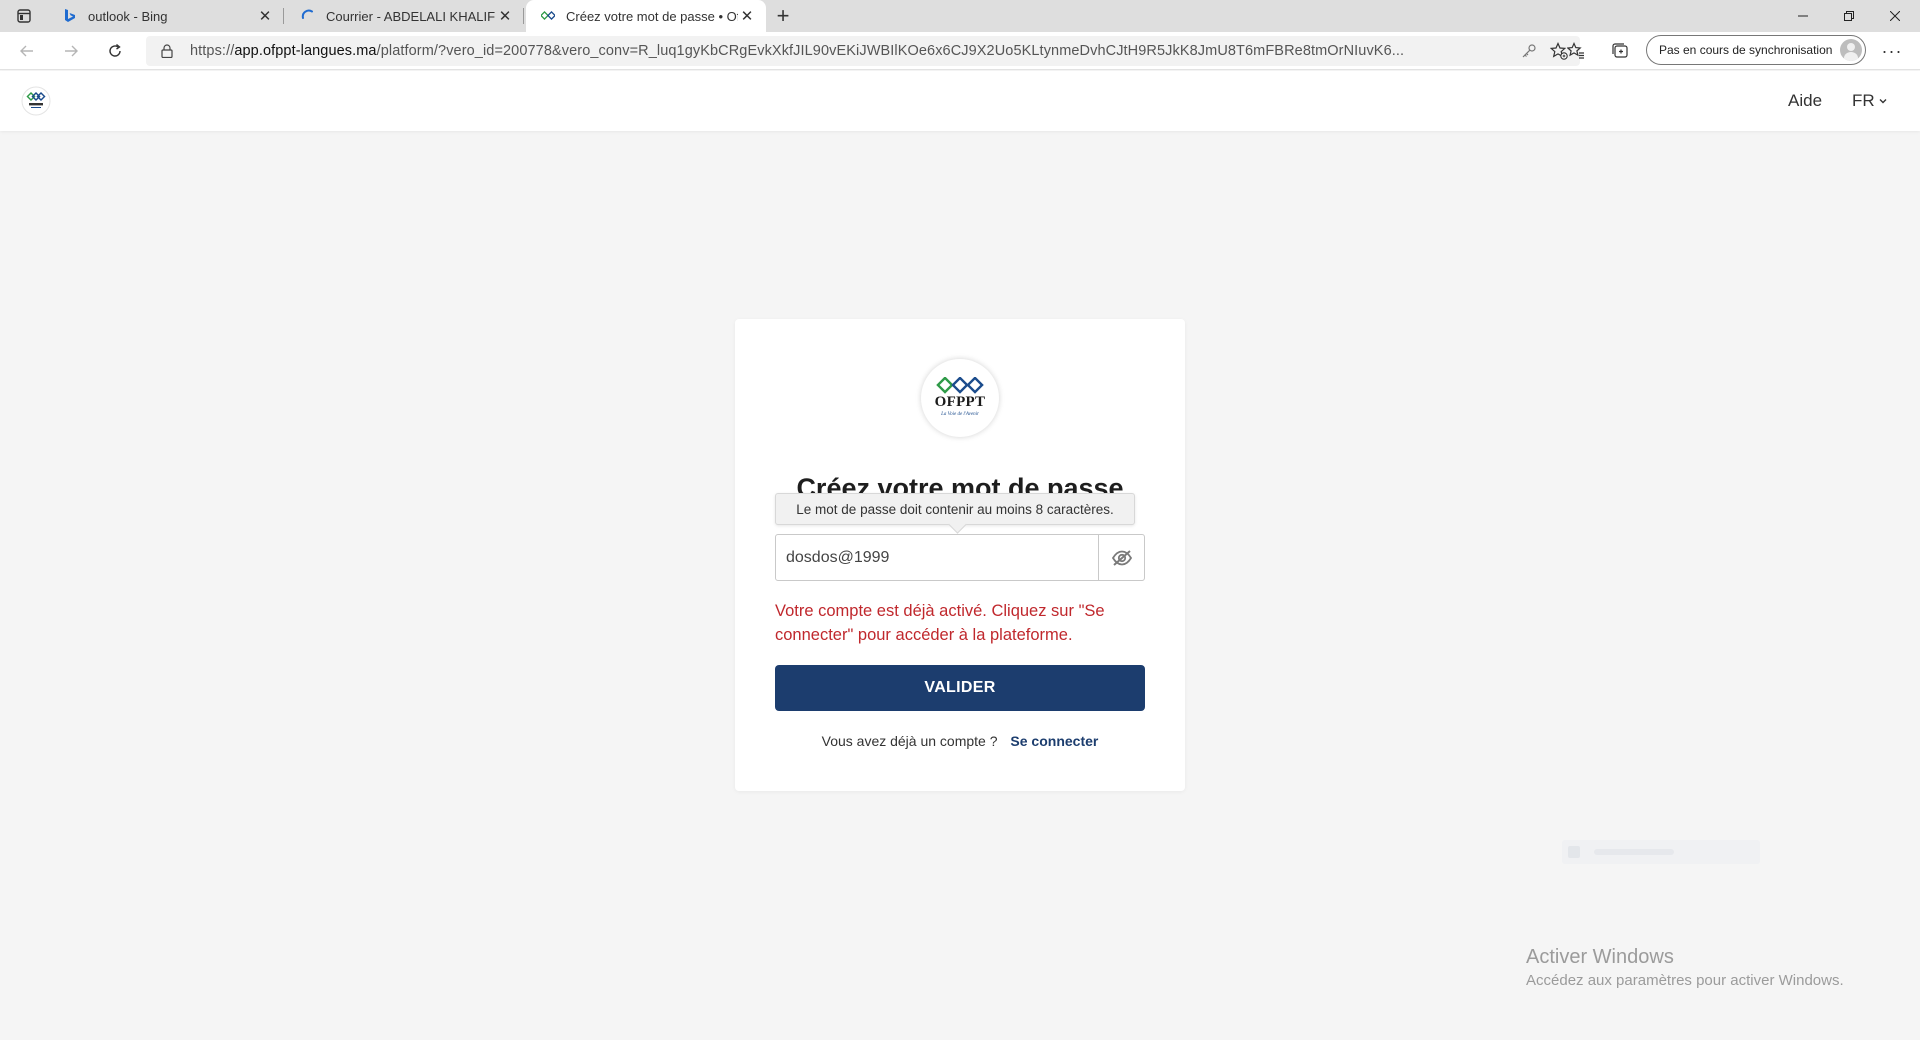  I want to click on sync-label: Pas en cours de synchronisation, so click(1746, 50).